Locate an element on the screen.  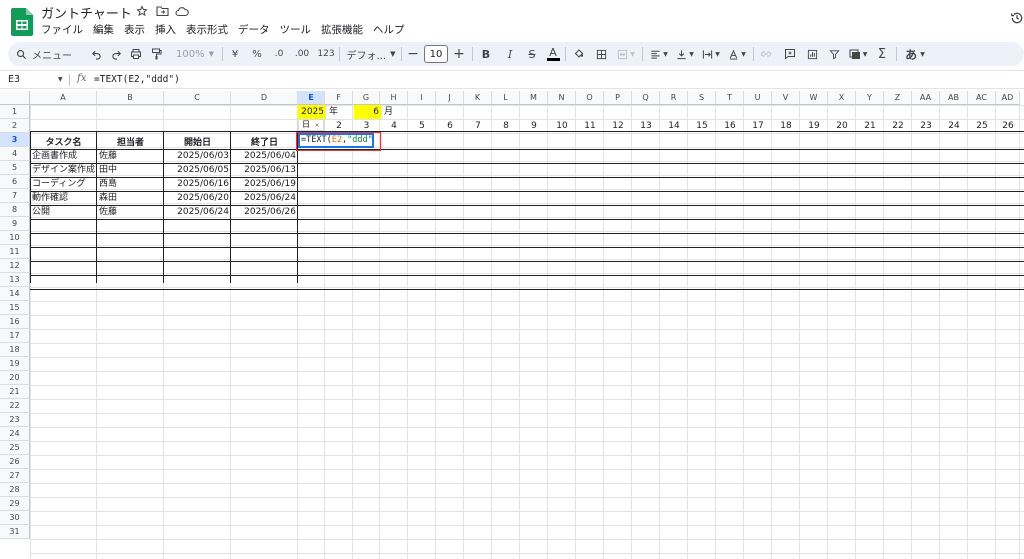
menu-tools: ツール is located at coordinates (299, 30).